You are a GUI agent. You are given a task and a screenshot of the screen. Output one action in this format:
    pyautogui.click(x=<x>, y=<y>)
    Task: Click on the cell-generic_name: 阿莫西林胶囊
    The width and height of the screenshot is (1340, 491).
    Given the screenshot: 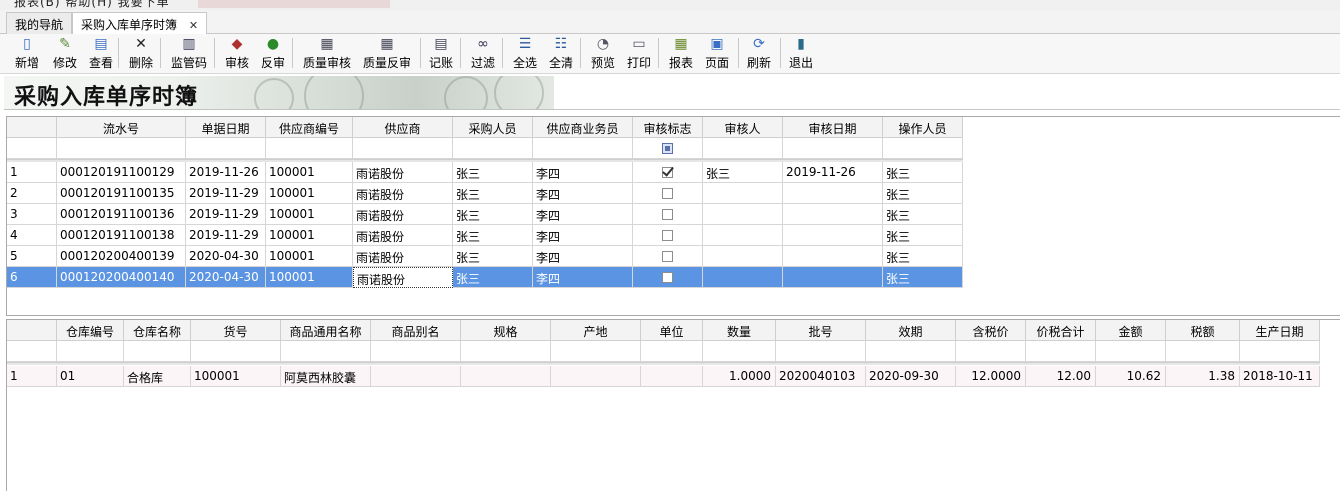 What is the action you would take?
    pyautogui.click(x=326, y=376)
    